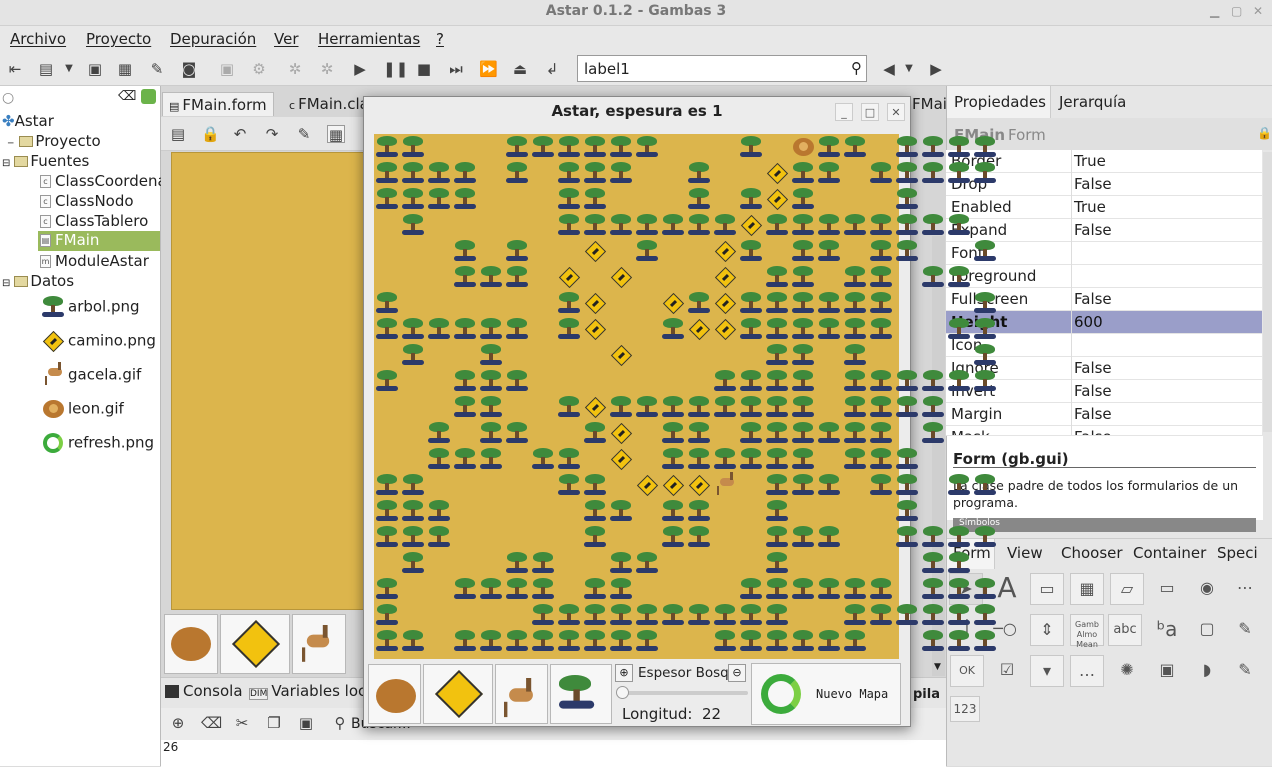 The width and height of the screenshot is (1272, 767). Describe the element at coordinates (46, 69) in the screenshot. I see `new-file-icon: ▤` at that location.